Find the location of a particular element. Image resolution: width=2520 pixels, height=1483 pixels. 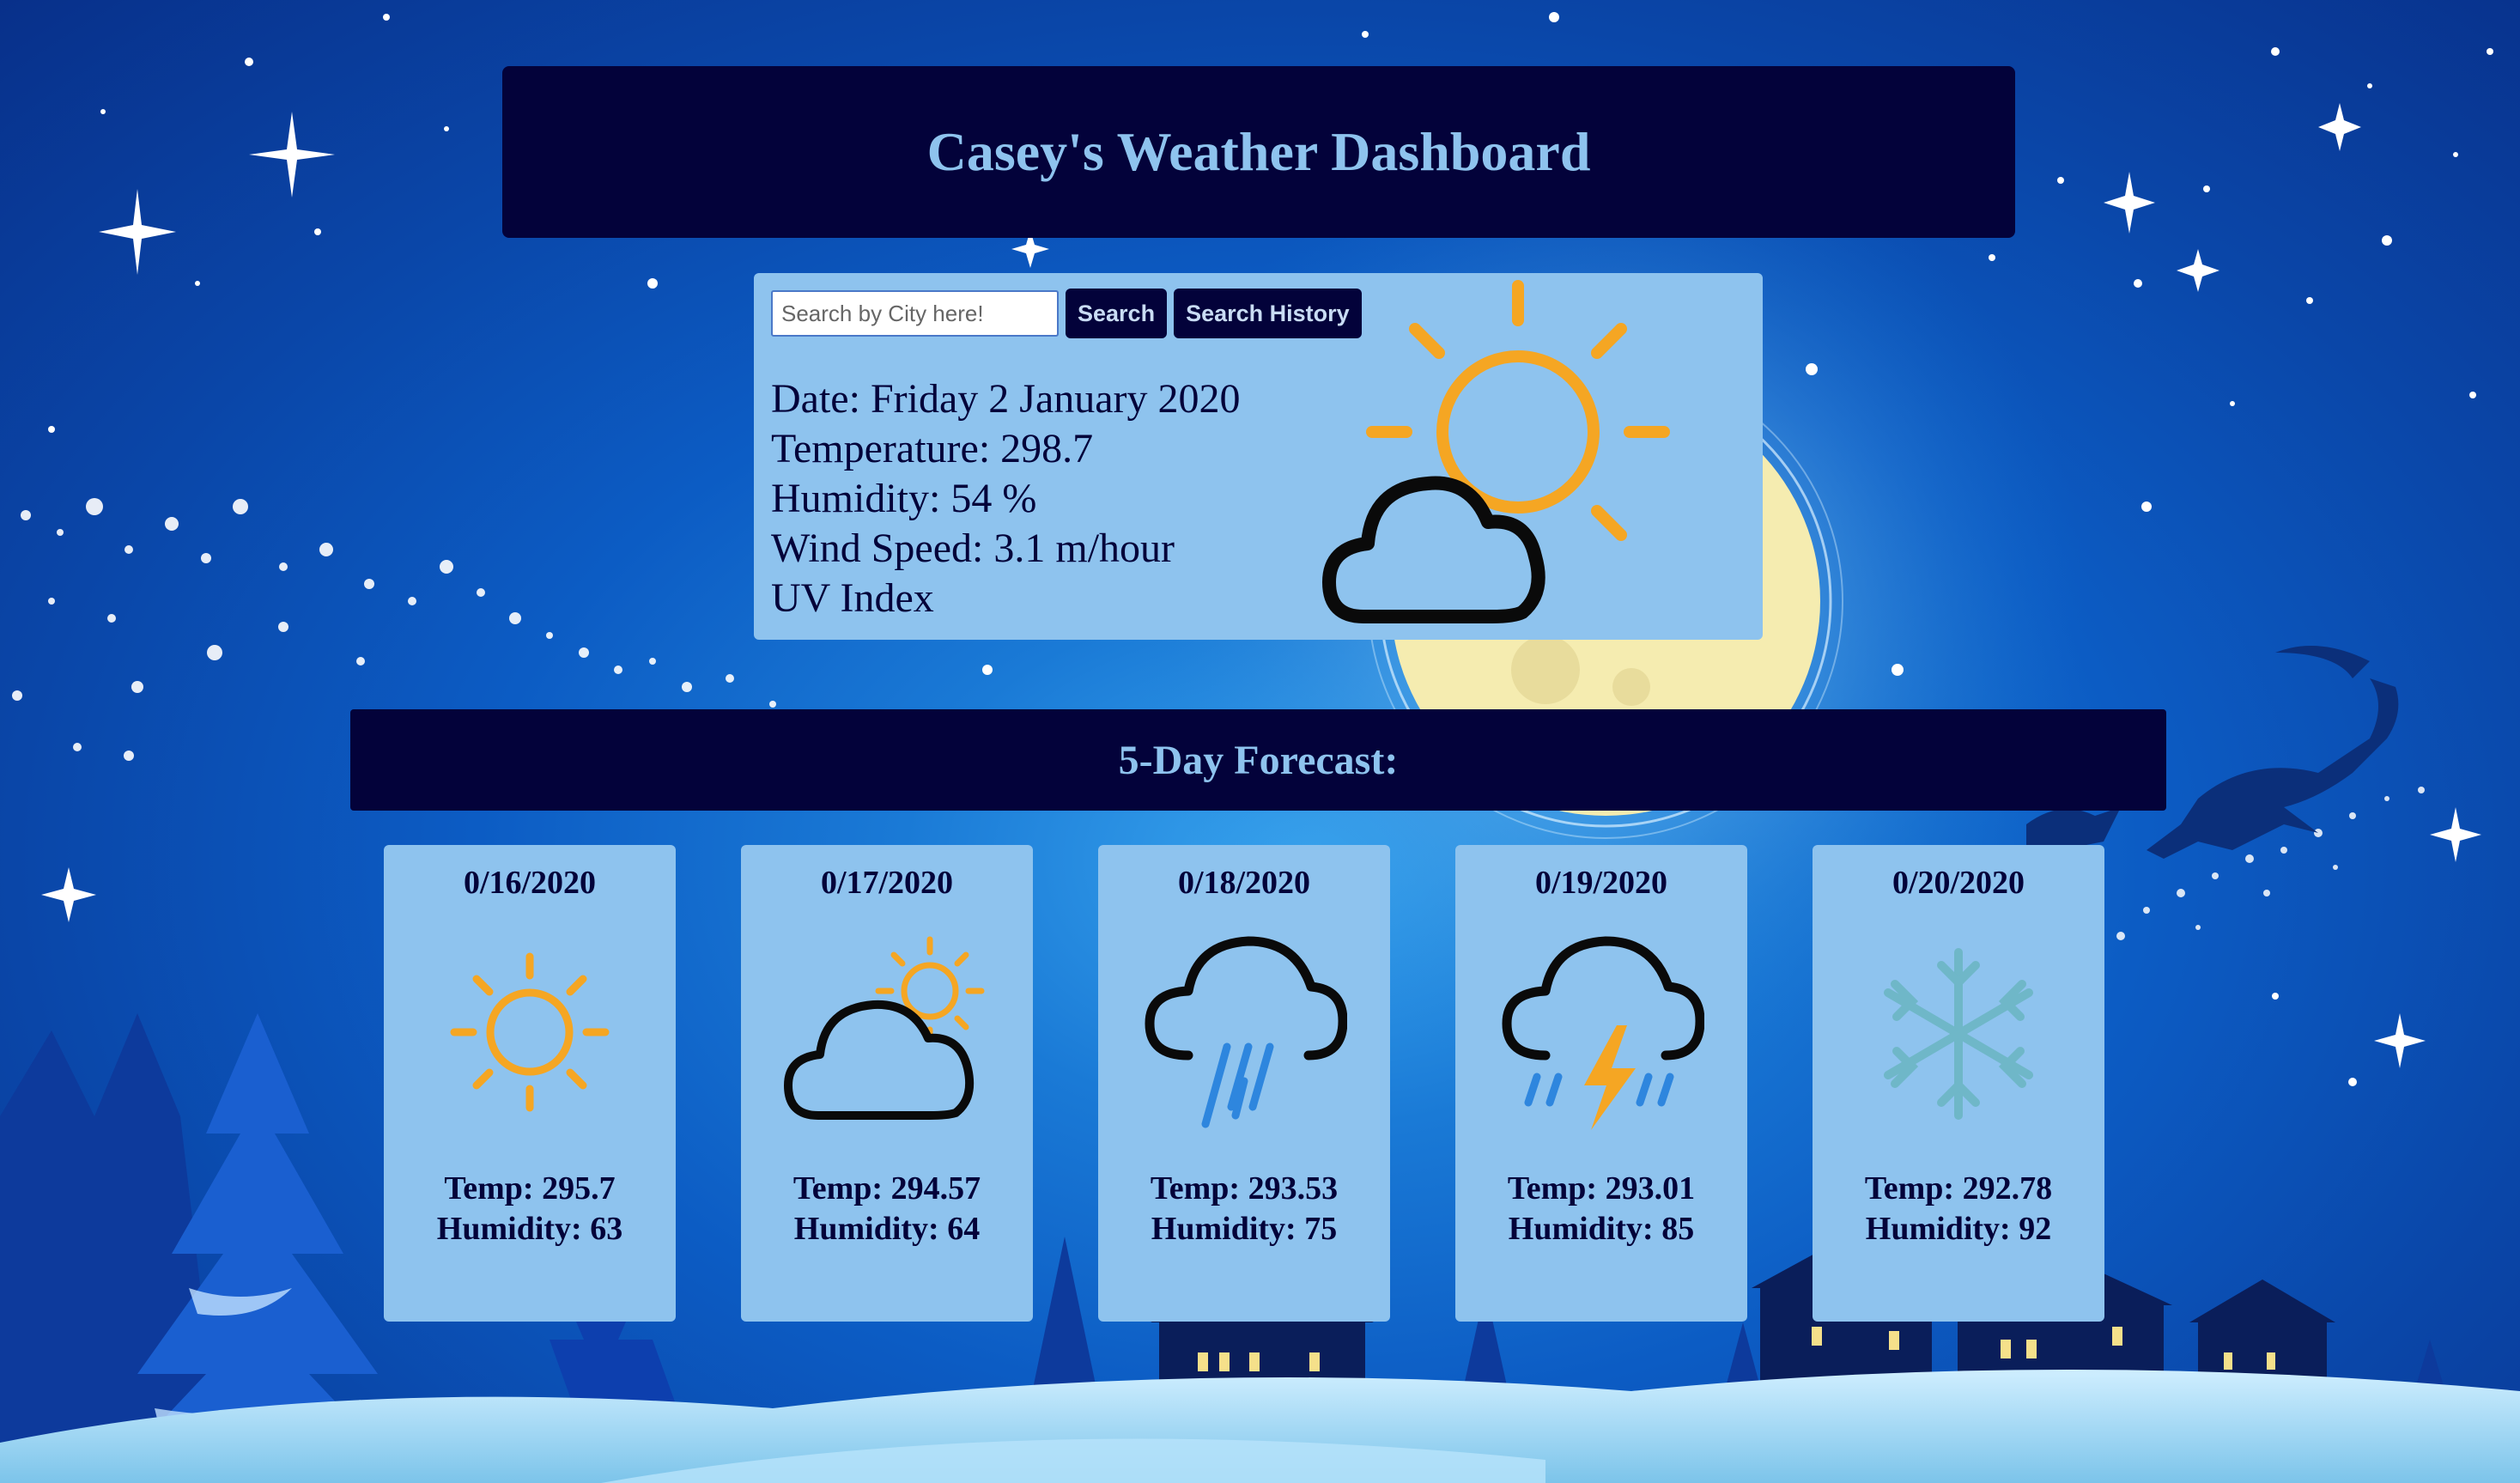

forecast-temp: Temp: 293.01 is located at coordinates (1602, 1188).